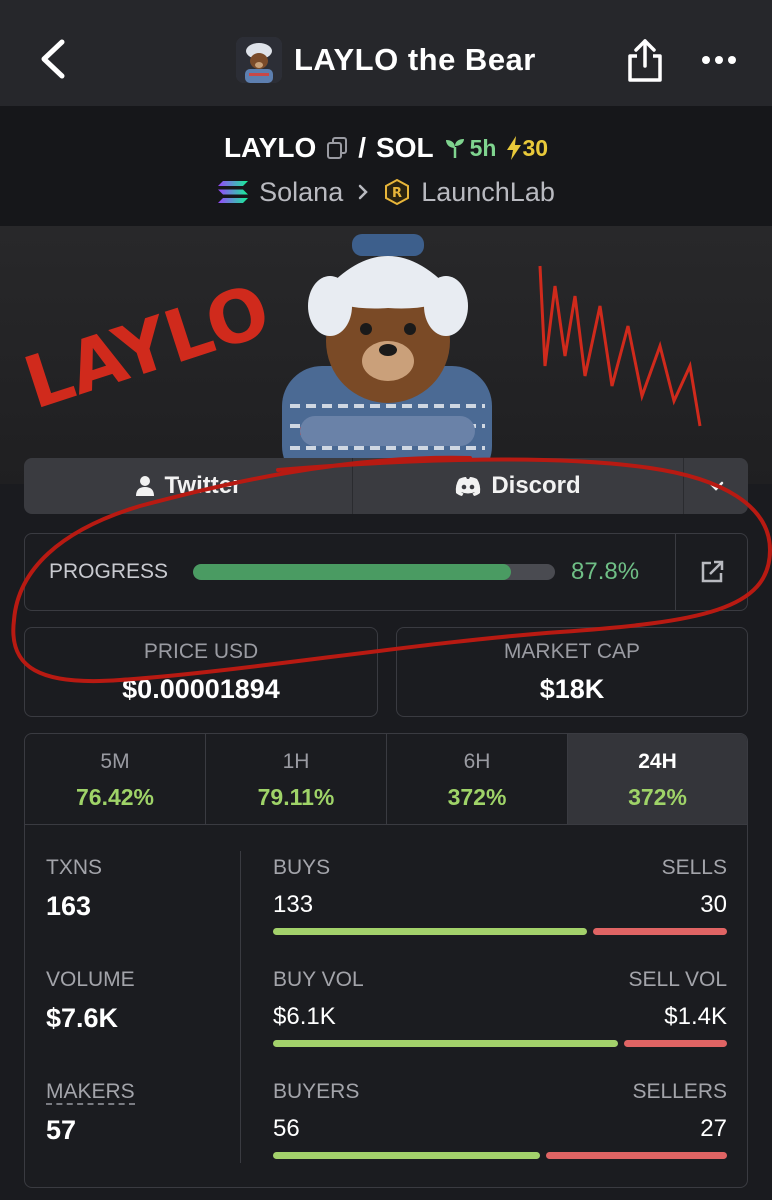 The width and height of the screenshot is (772, 1200). I want to click on sell-vol-value: $1.4K, so click(695, 1016).